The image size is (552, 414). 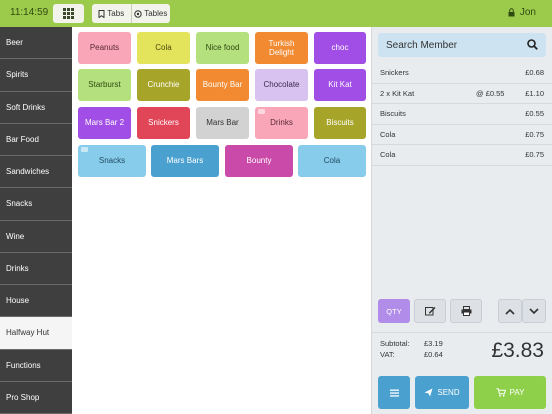 I want to click on folder-button: Drinks, so click(x=281, y=123).